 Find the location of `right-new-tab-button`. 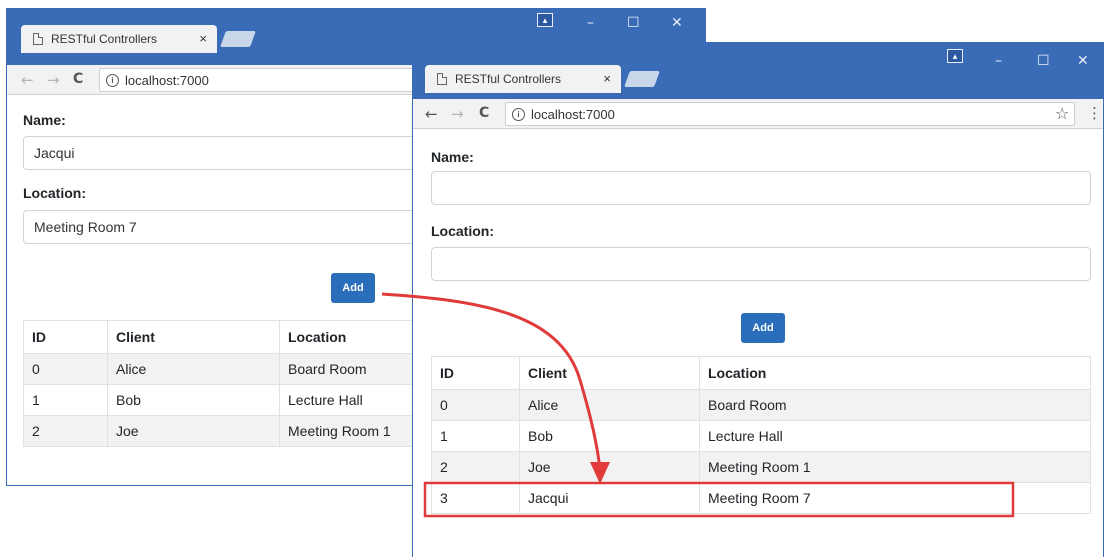

right-new-tab-button is located at coordinates (642, 79).